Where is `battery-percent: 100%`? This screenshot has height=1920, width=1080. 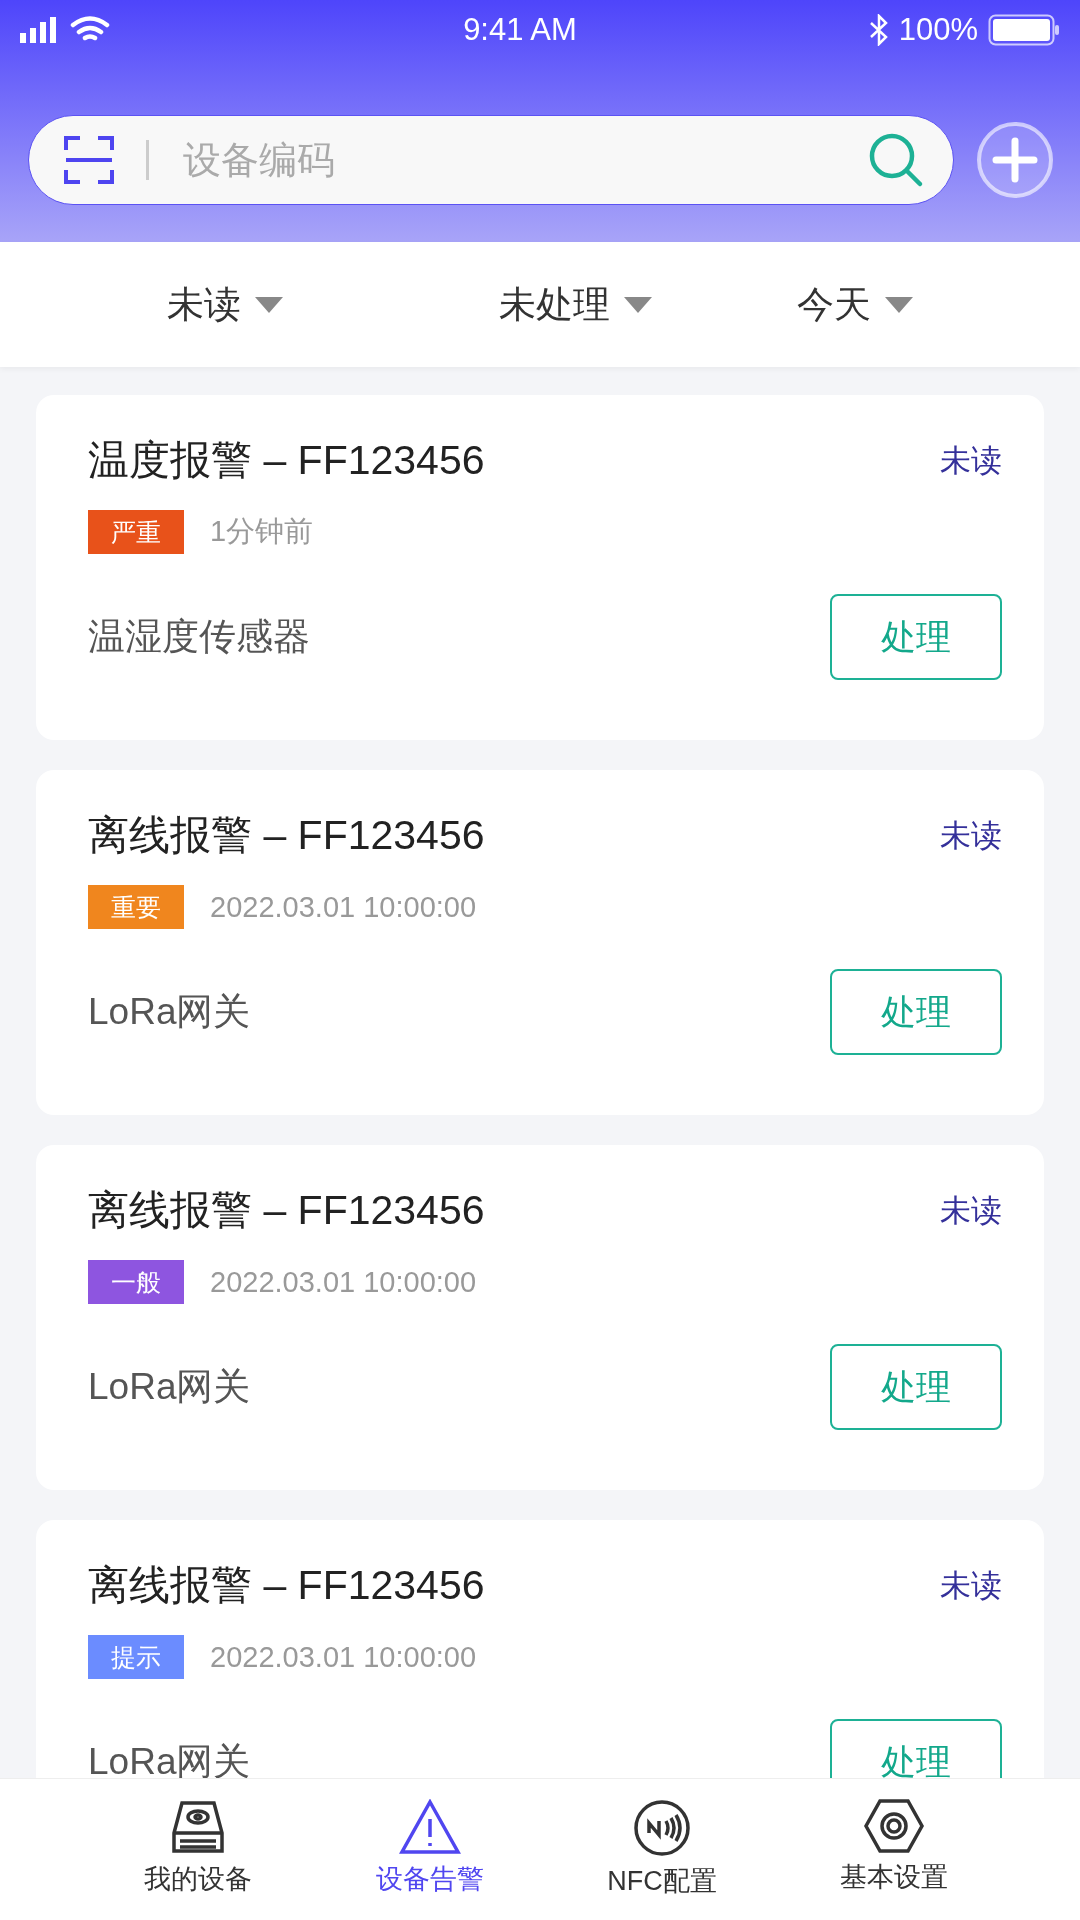
battery-percent: 100% is located at coordinates (938, 30).